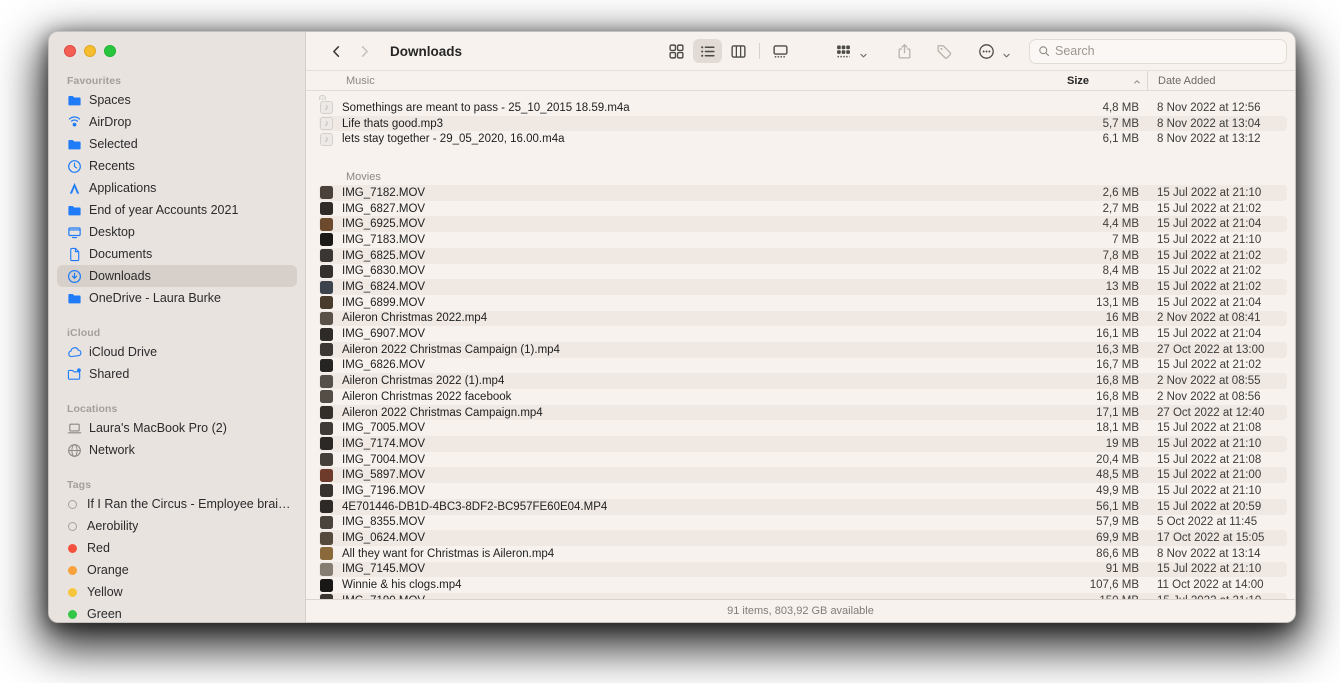  What do you see at coordinates (177, 50) in the screenshot?
I see `window-controls` at bounding box center [177, 50].